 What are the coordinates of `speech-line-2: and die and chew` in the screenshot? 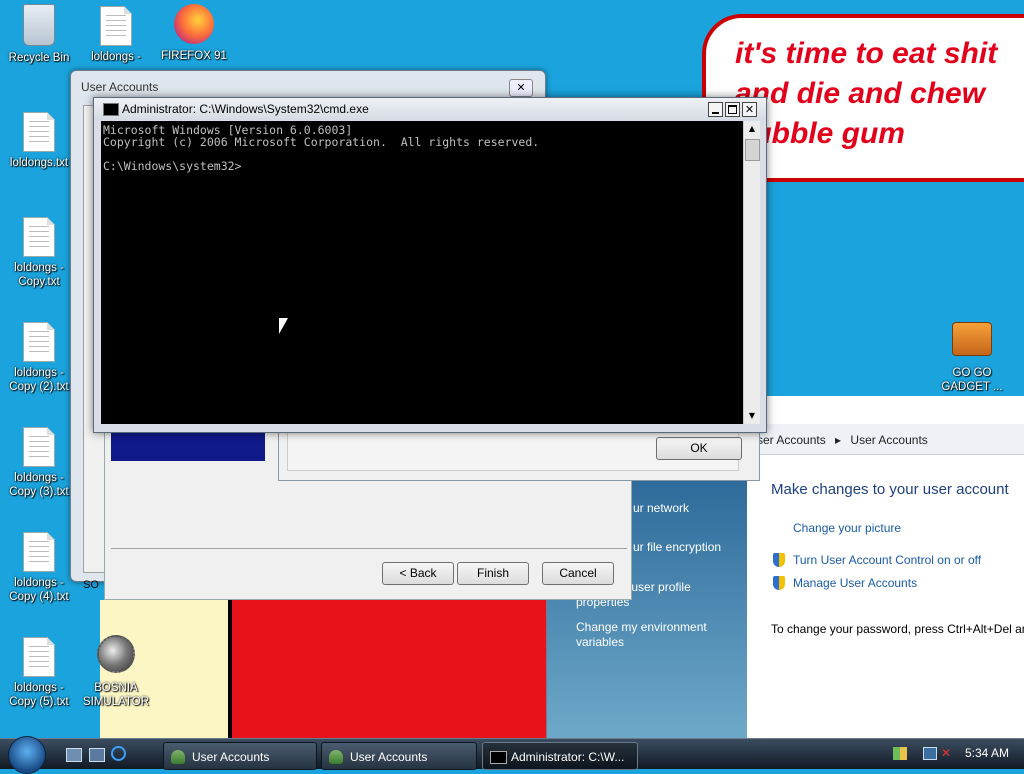 It's located at (860, 93).